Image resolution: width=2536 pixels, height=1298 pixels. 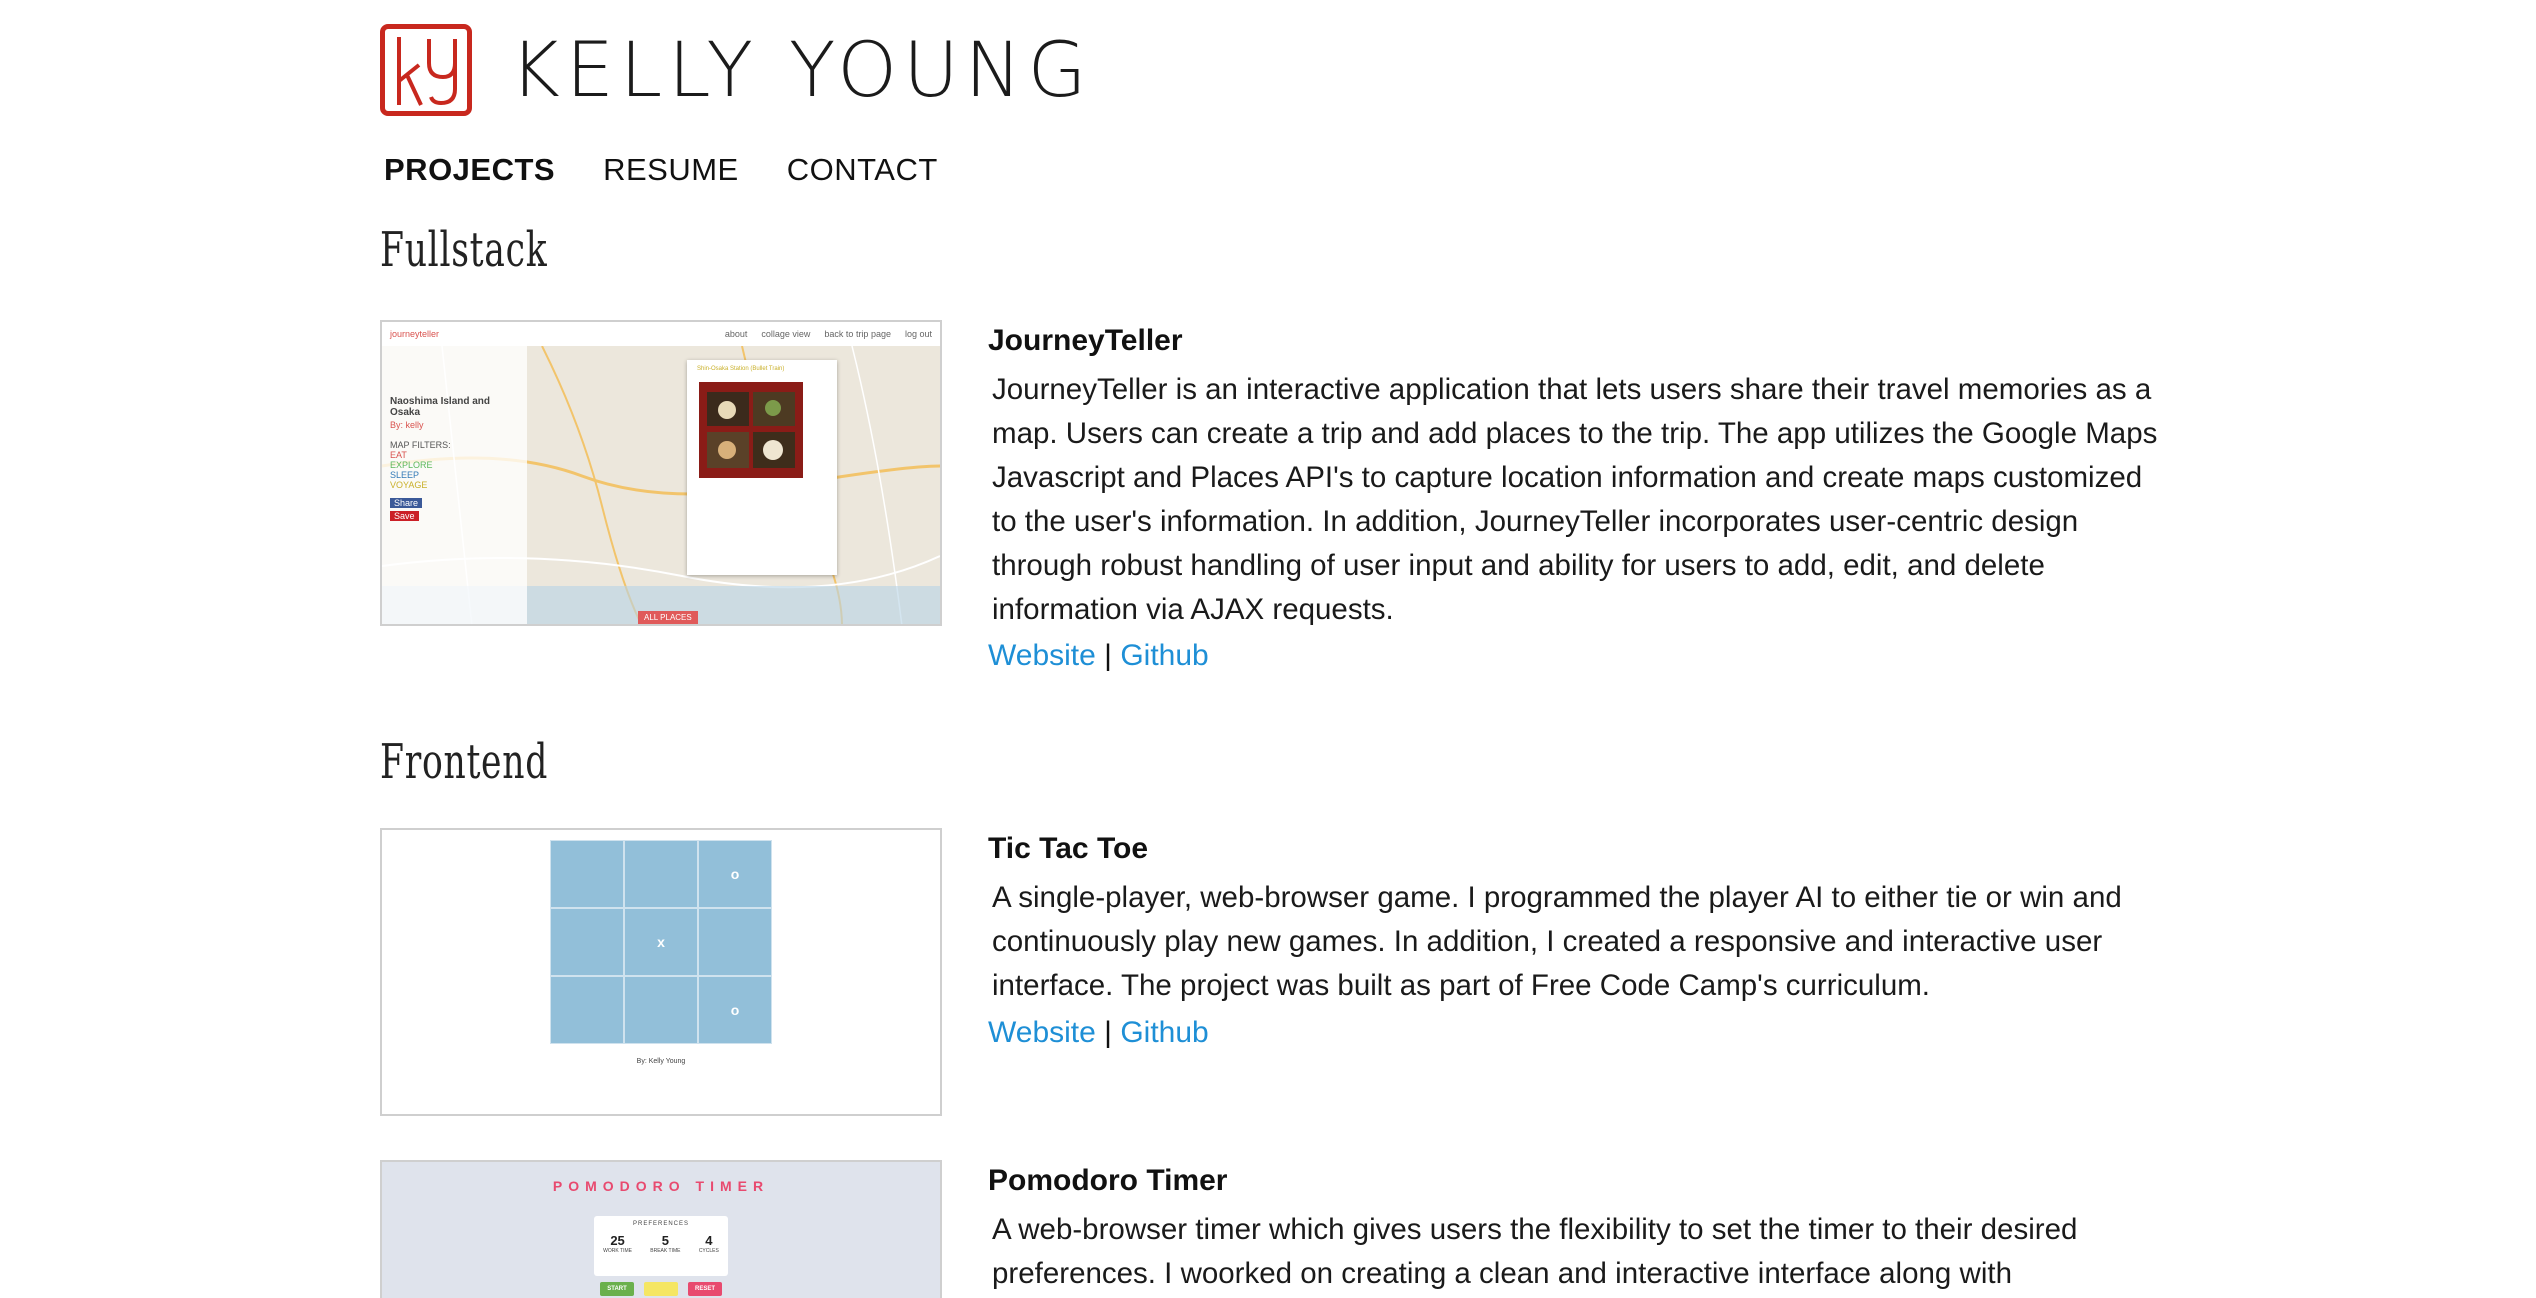 What do you see at coordinates (407, 425) in the screenshot?
I see `jt-trip-by: By: kelly` at bounding box center [407, 425].